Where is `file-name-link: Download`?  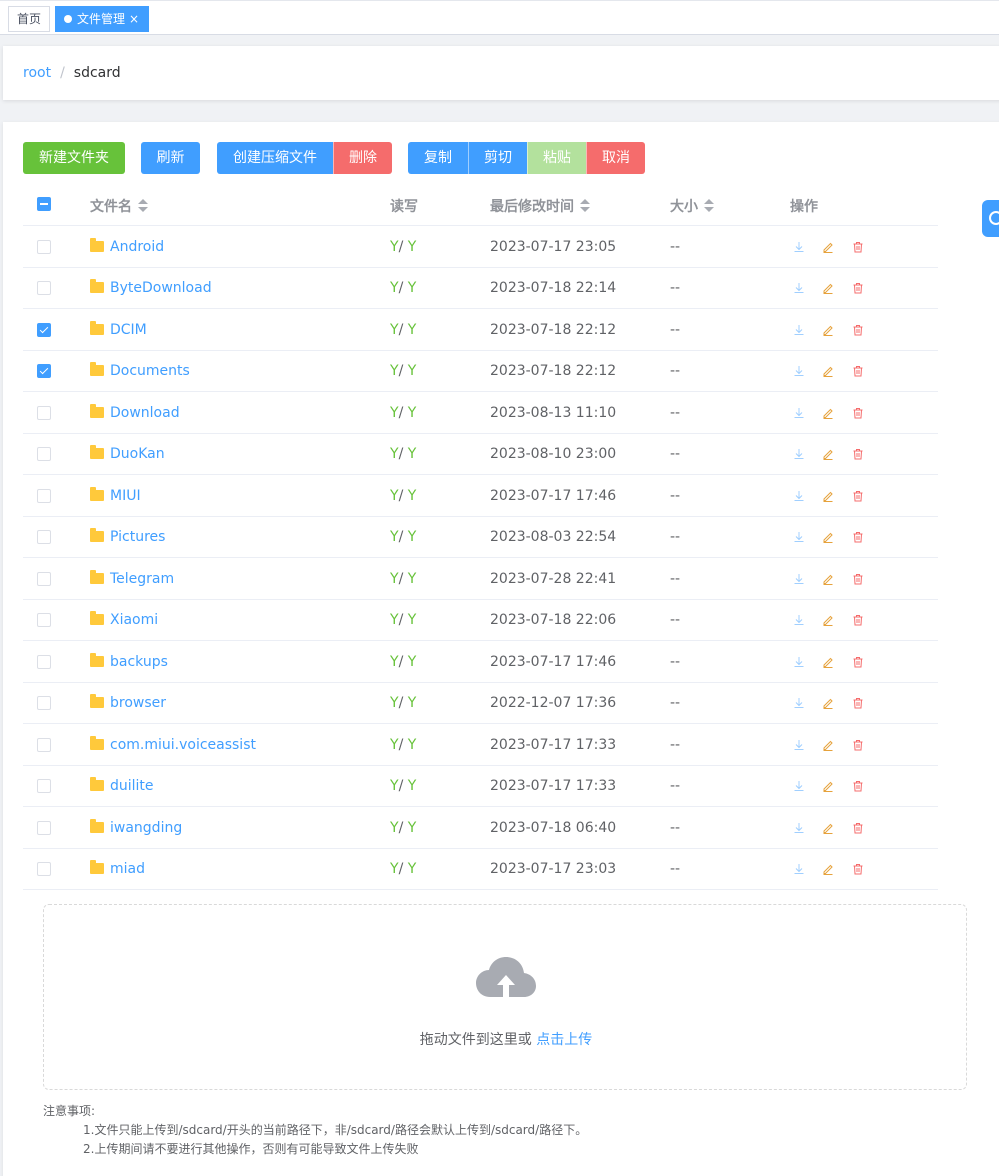
file-name-link: Download is located at coordinates (135, 412).